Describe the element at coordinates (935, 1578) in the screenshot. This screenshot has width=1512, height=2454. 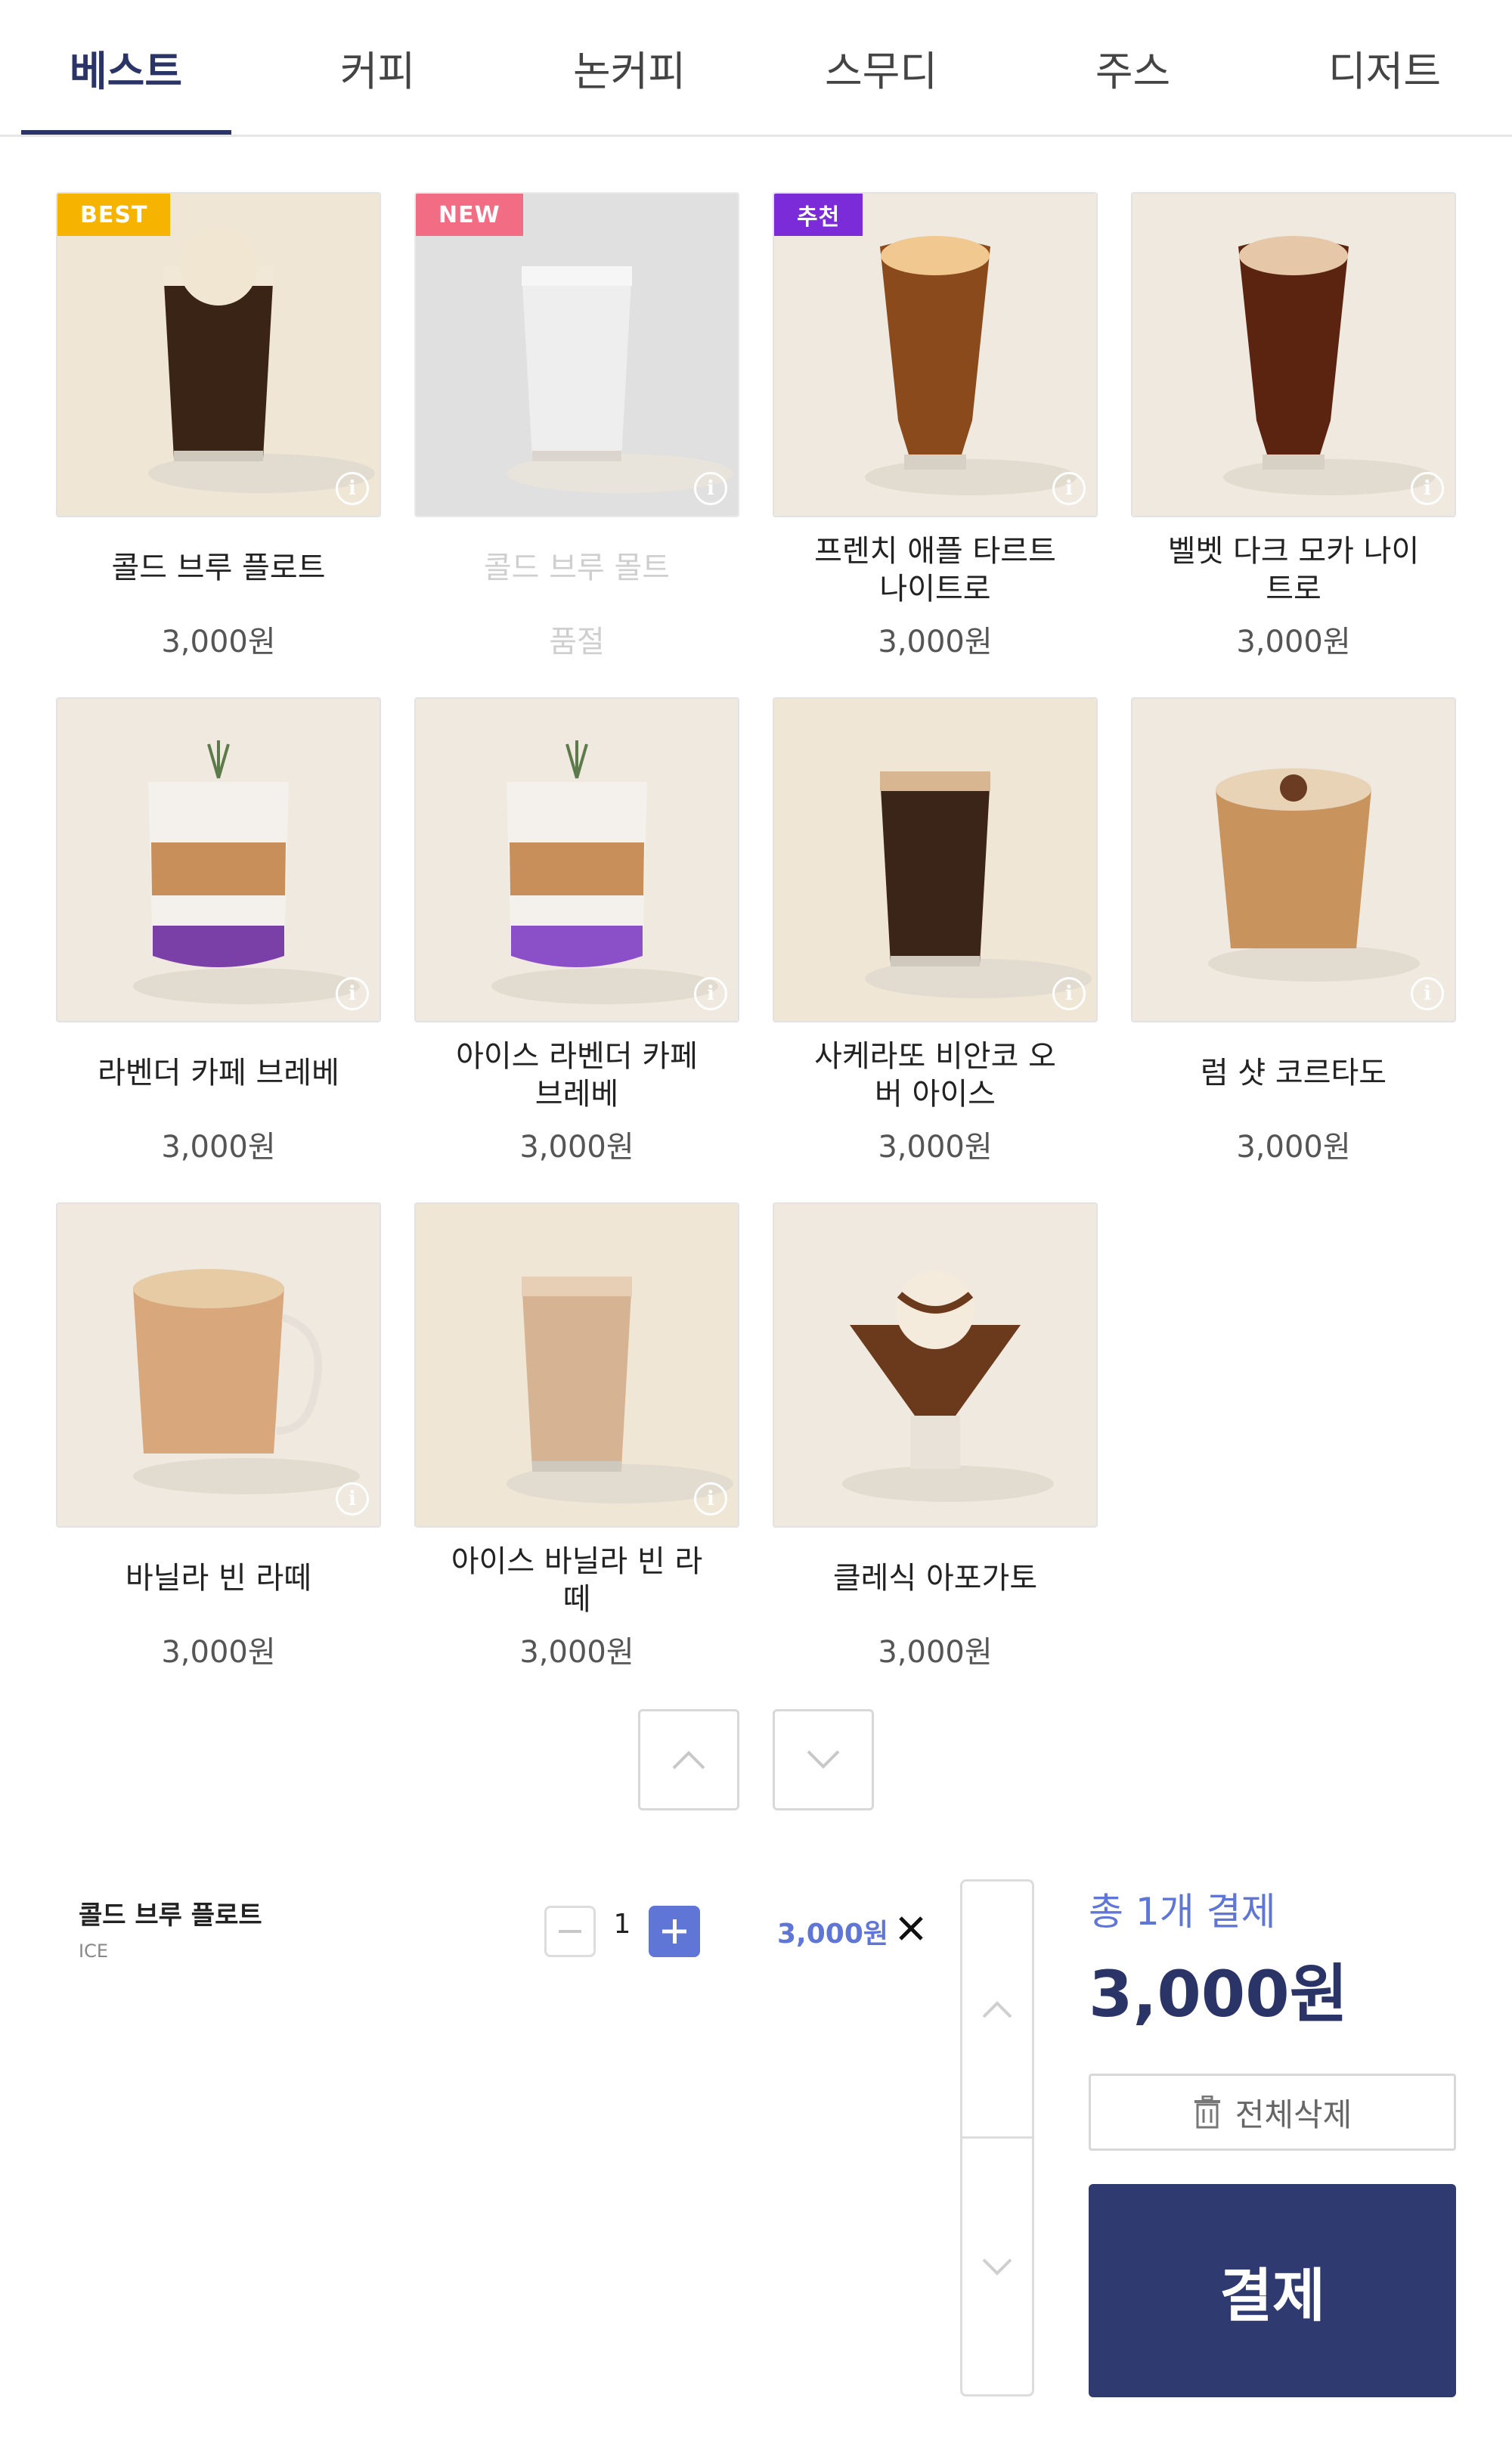
I see `product-name: 클레식 아포가토` at that location.